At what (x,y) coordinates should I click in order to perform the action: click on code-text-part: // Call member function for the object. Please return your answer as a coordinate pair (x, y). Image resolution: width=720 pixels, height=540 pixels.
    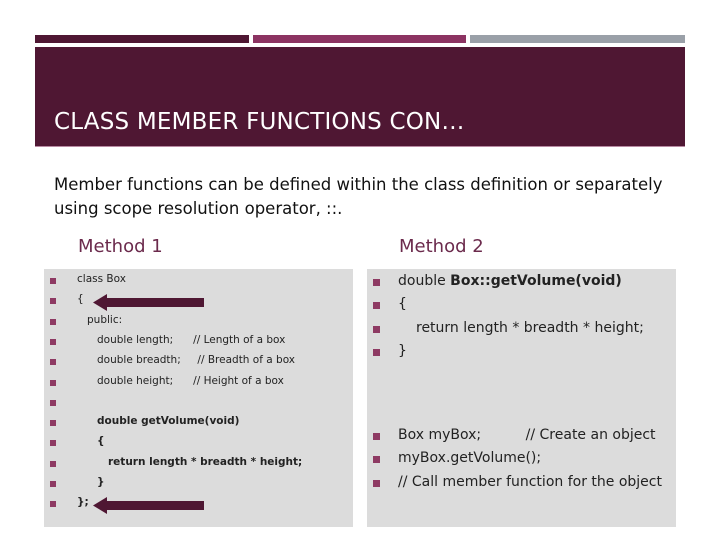
    Looking at the image, I should click on (530, 482).